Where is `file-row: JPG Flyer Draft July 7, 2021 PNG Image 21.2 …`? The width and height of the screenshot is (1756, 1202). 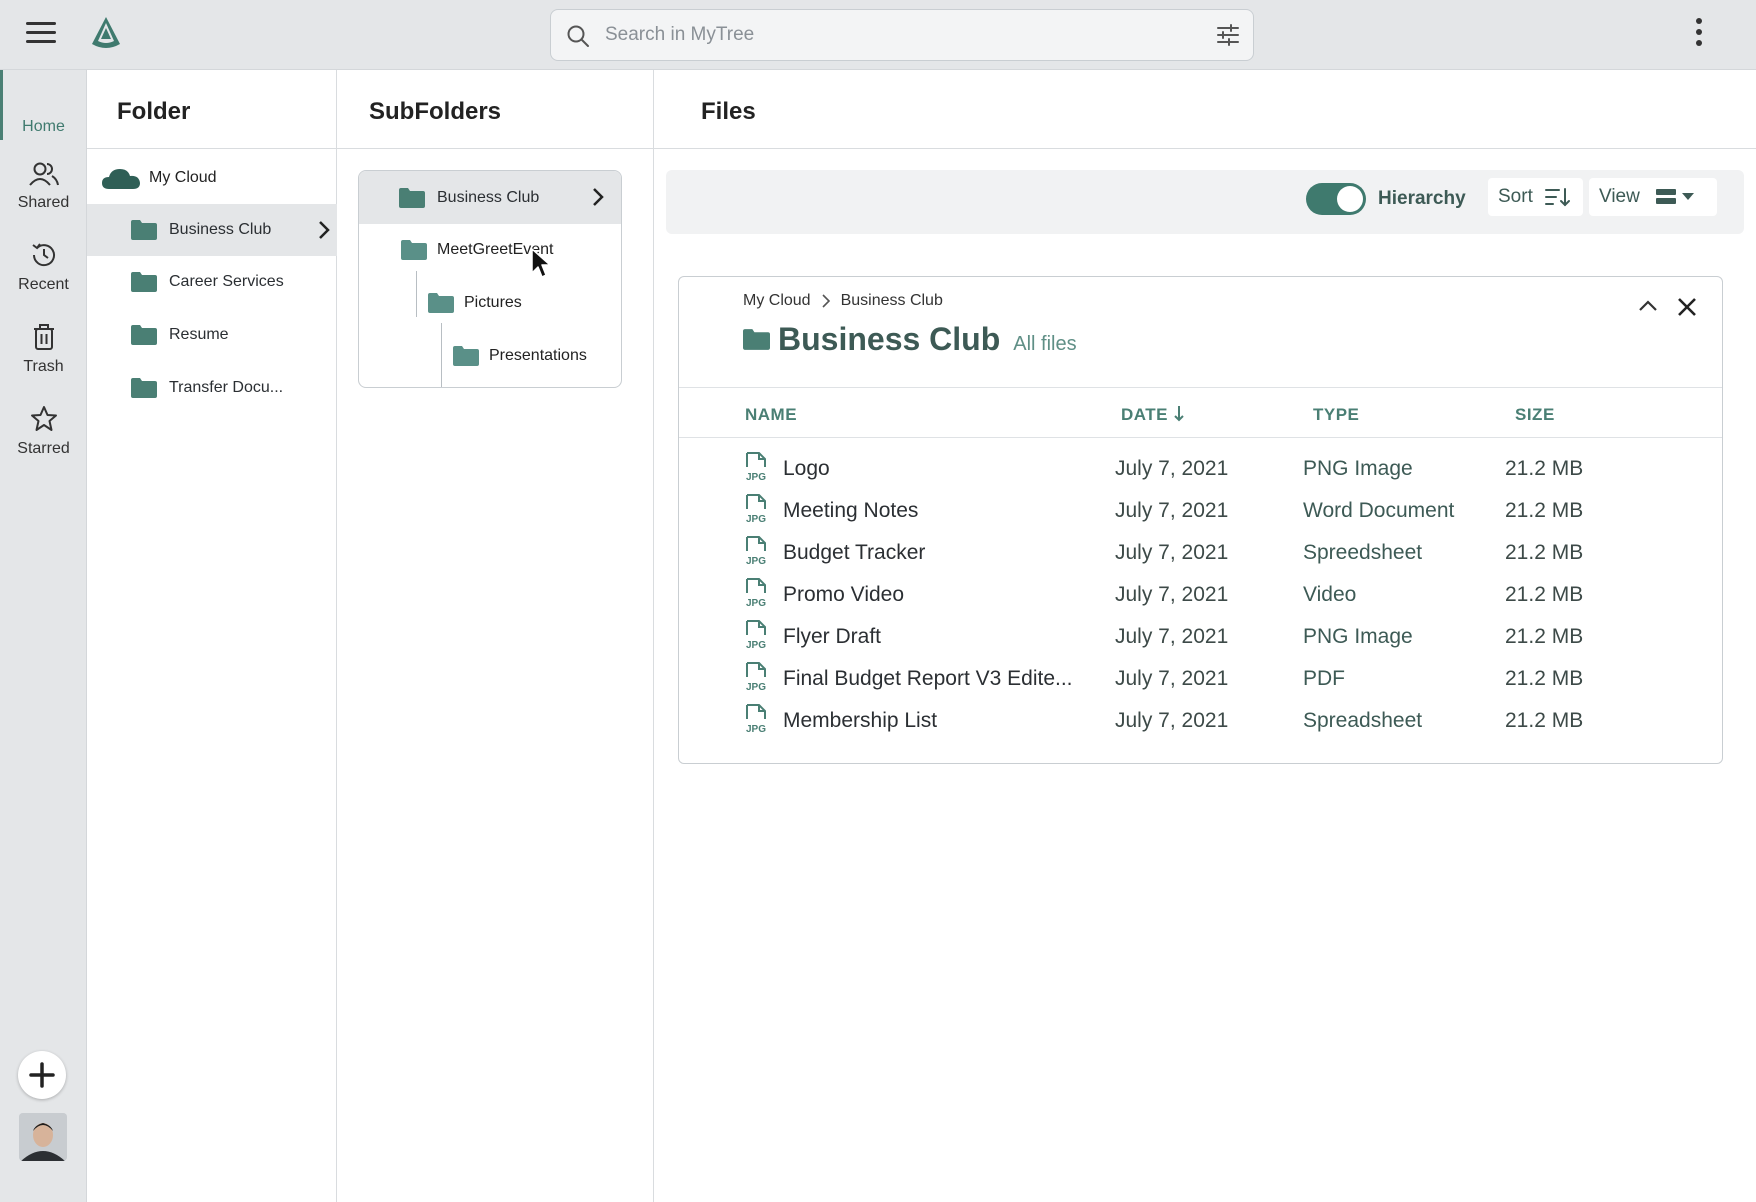
file-row: JPG Flyer Draft July 7, 2021 PNG Image 21.2 … is located at coordinates (1200, 638).